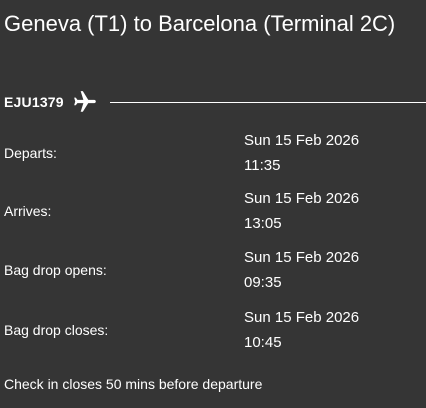  I want to click on check-in-note: Check in closes 50 mins before departure, so click(133, 384).